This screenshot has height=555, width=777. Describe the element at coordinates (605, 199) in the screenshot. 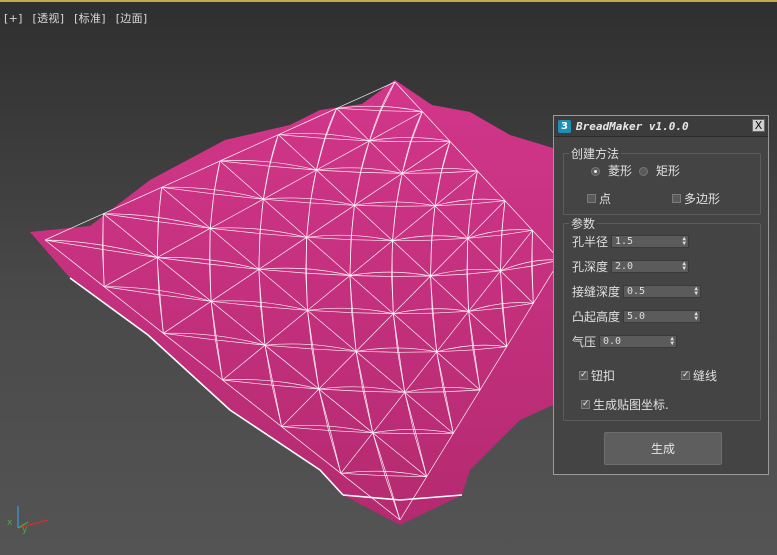

I see `checkbox-point-label: 点` at that location.